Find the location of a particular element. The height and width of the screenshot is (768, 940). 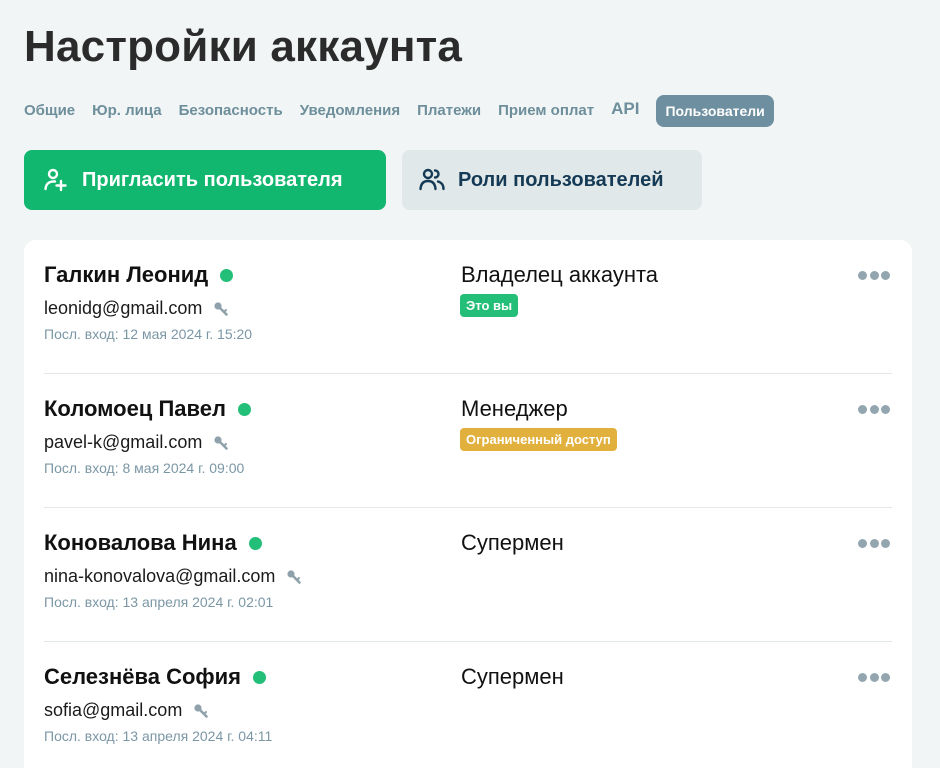

user-email: nina-konovalova@gmail.com is located at coordinates (173, 576).